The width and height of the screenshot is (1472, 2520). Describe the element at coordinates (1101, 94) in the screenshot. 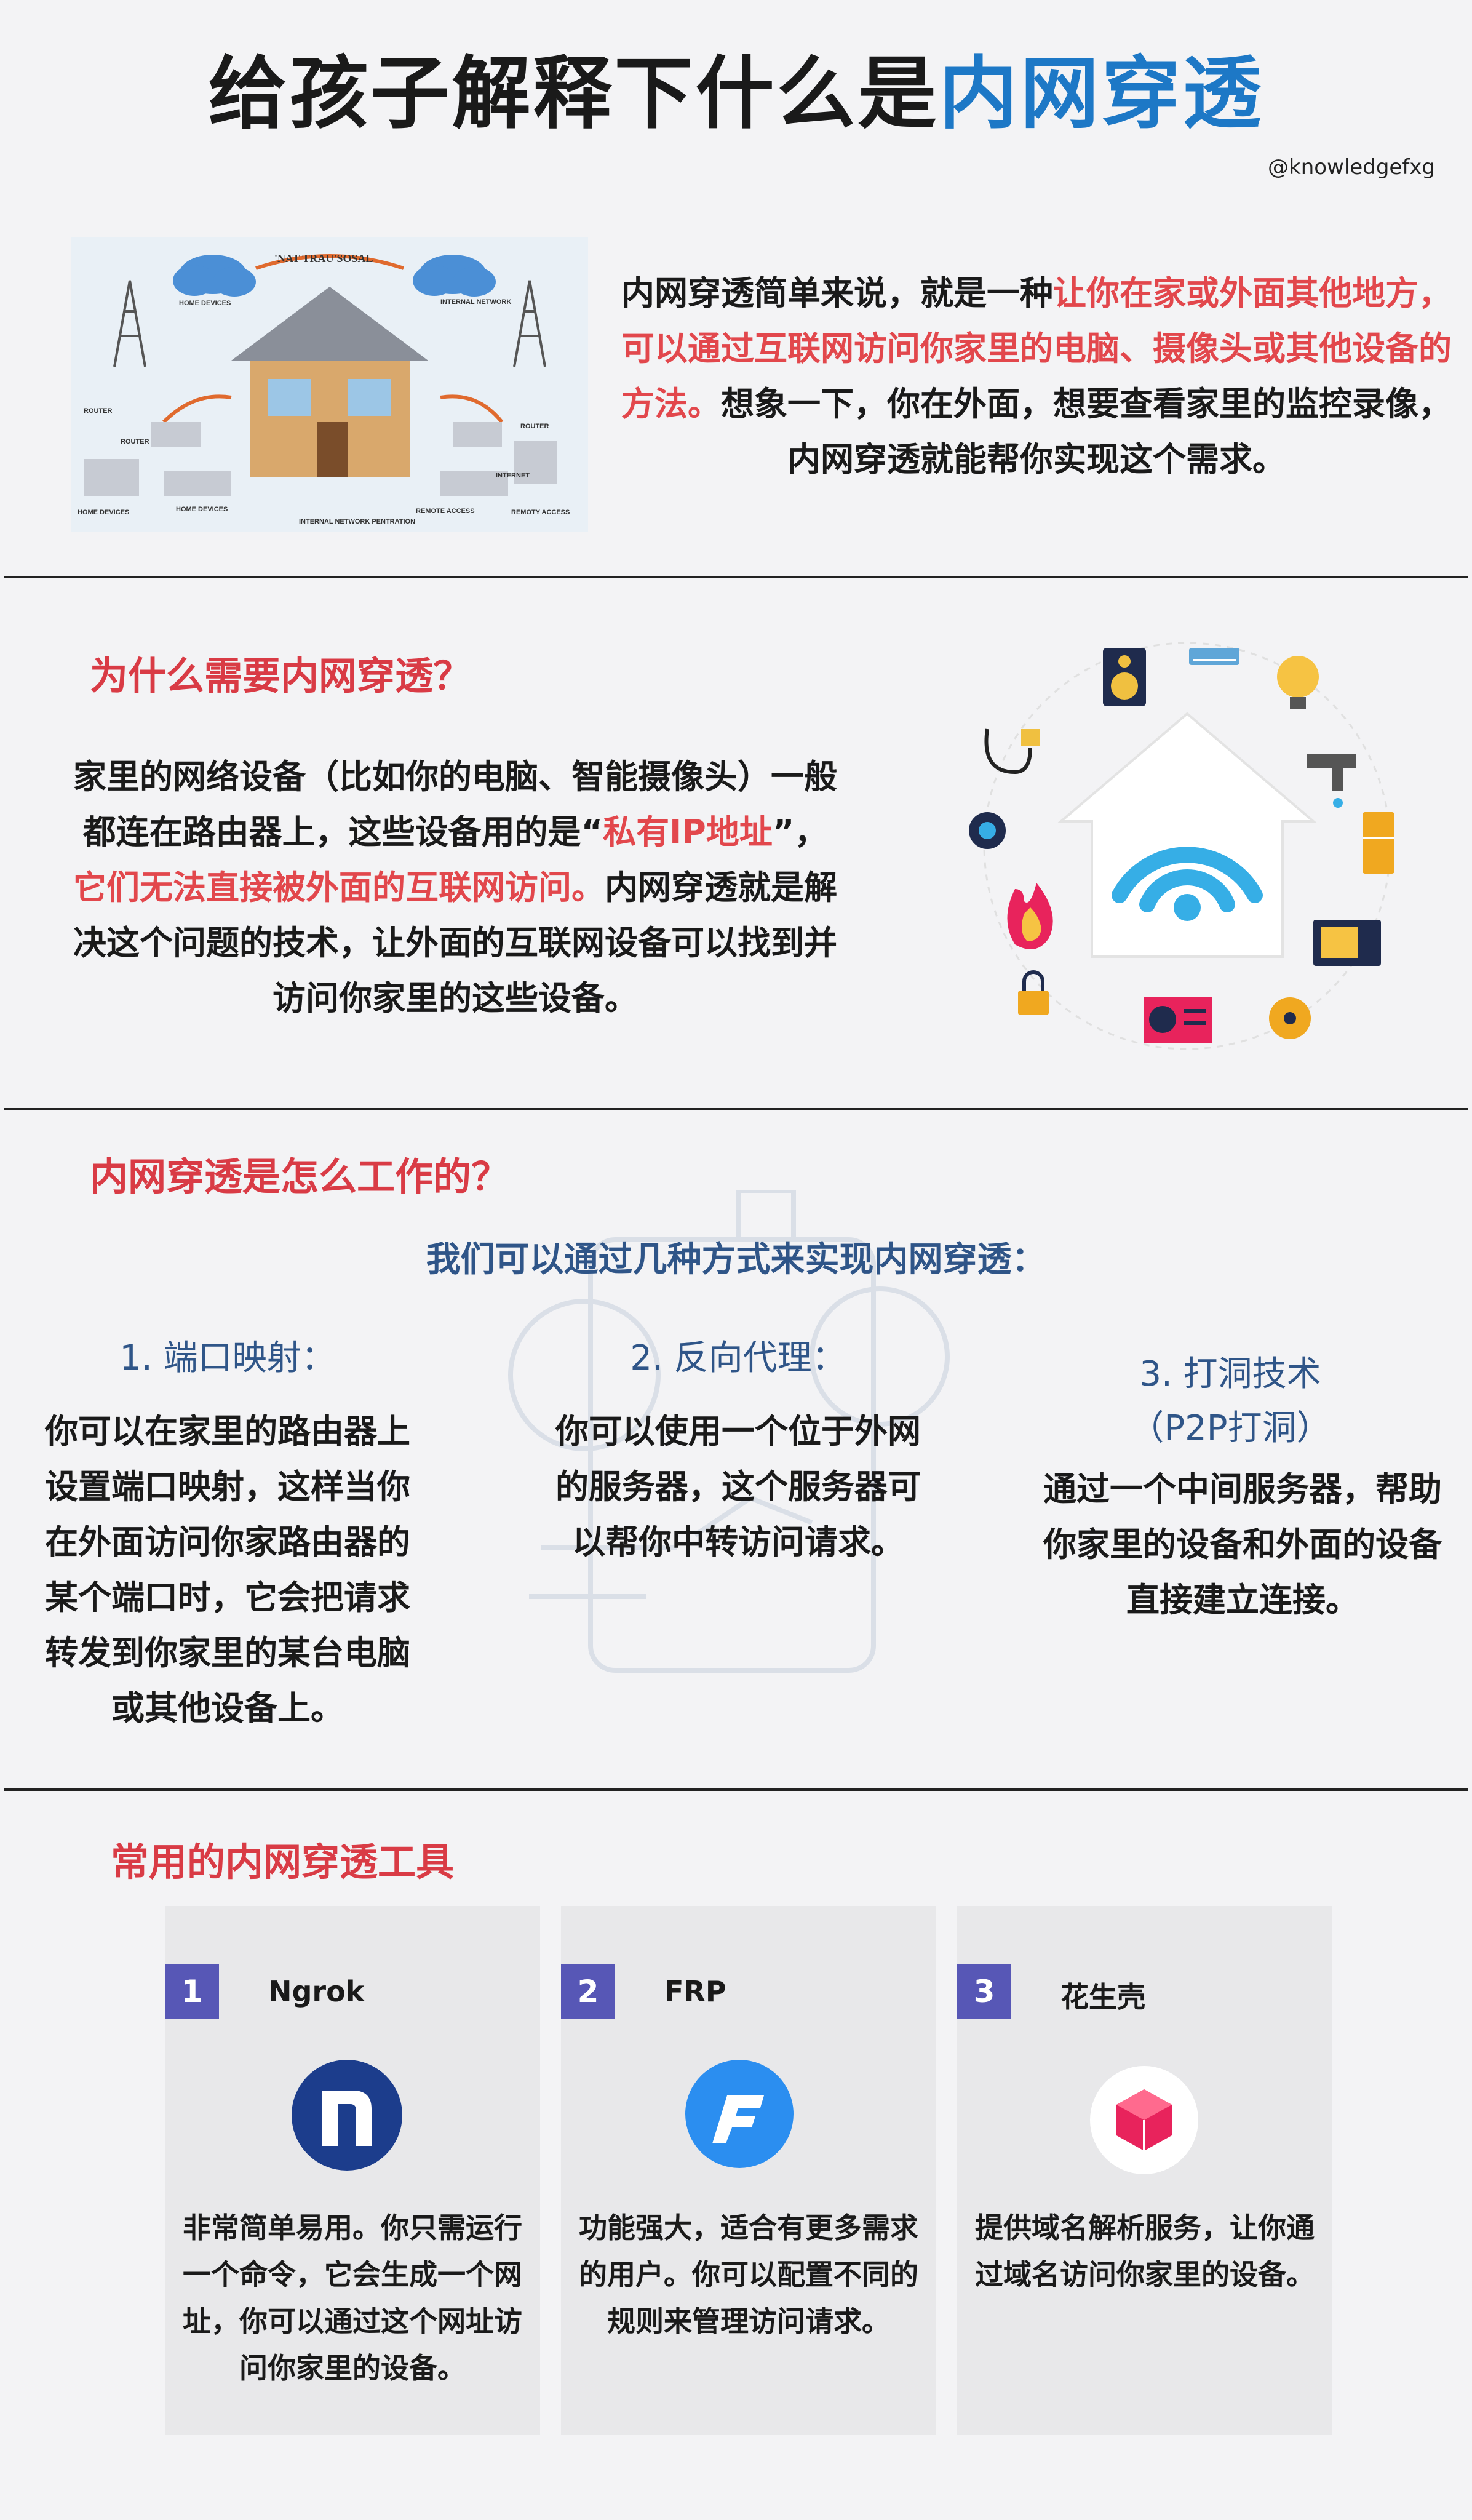

I see `title-highlight: 内网穿透` at that location.